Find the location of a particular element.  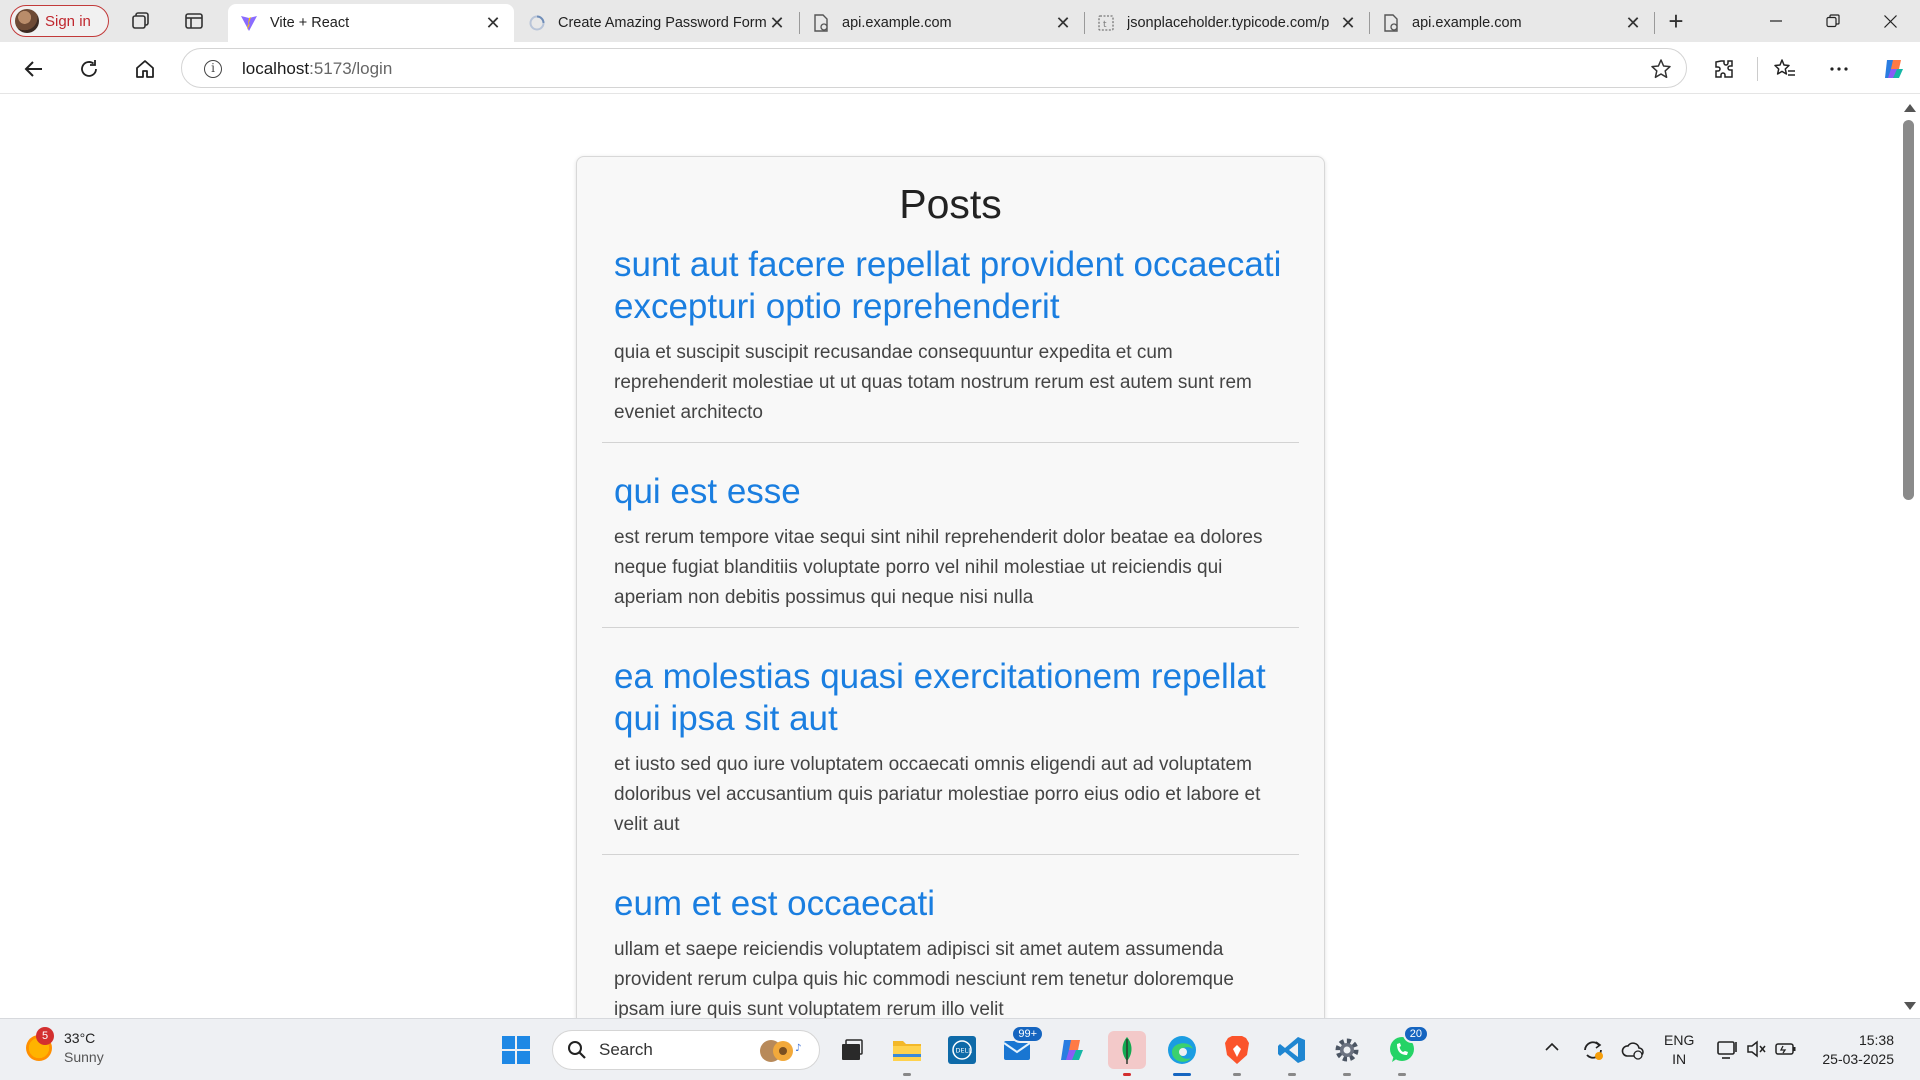

tab-jsonplaceholder: t jsonplaceholder.typicode.com/p ✕ is located at coordinates (1227, 23).